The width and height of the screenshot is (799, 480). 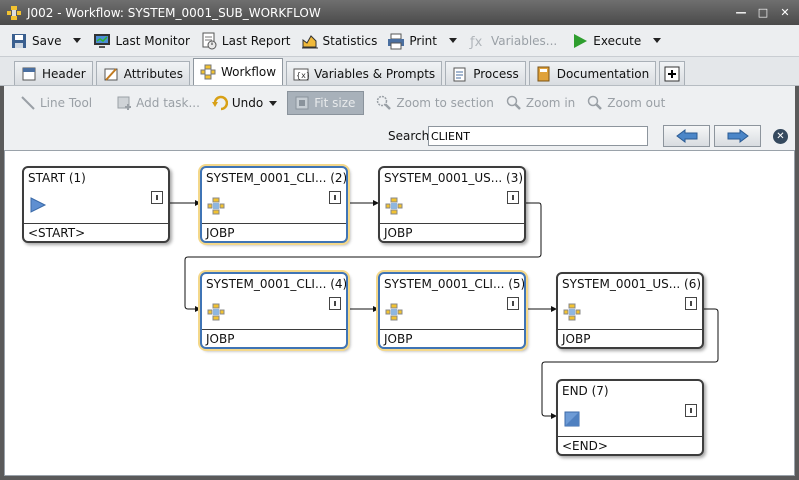 I want to click on undo-button: Undo, so click(x=237, y=103).